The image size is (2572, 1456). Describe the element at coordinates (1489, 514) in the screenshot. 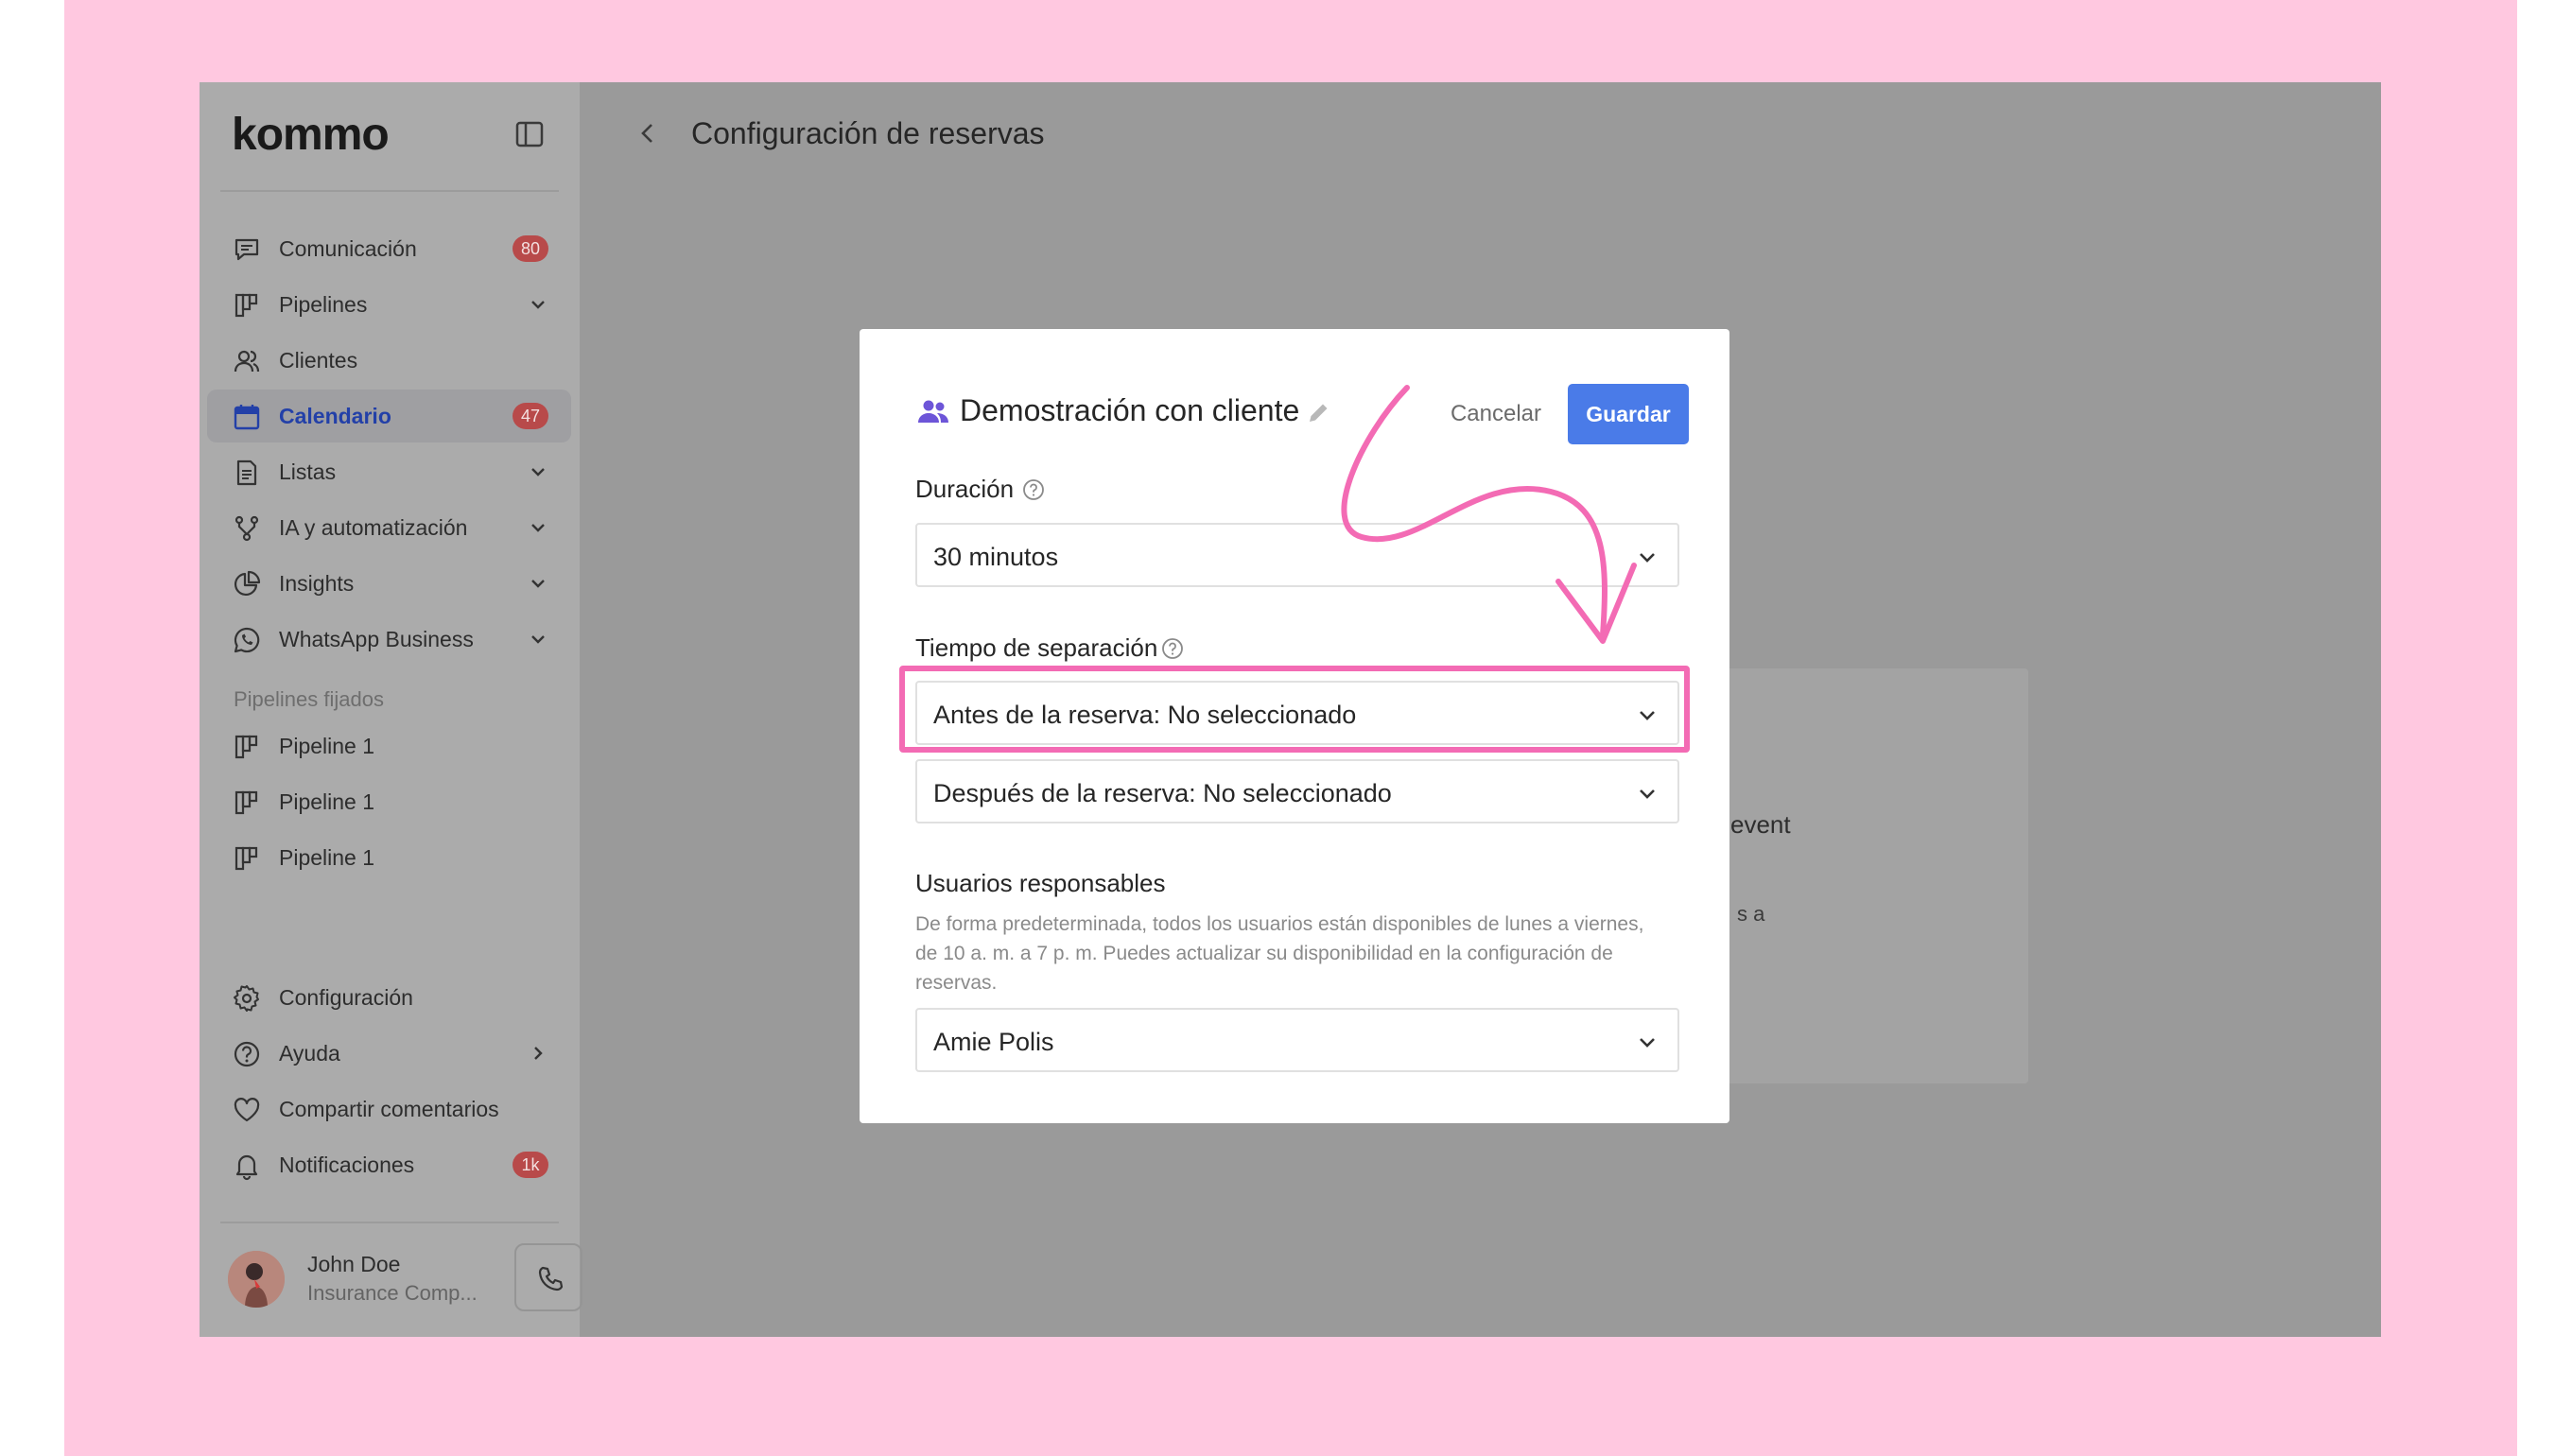

I see `annotation-arrow` at that location.